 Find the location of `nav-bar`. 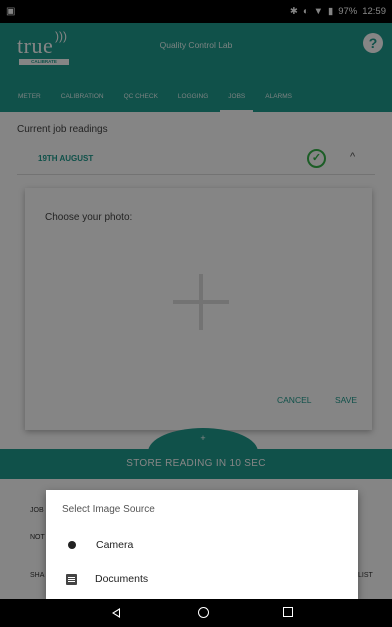

nav-bar is located at coordinates (196, 613).